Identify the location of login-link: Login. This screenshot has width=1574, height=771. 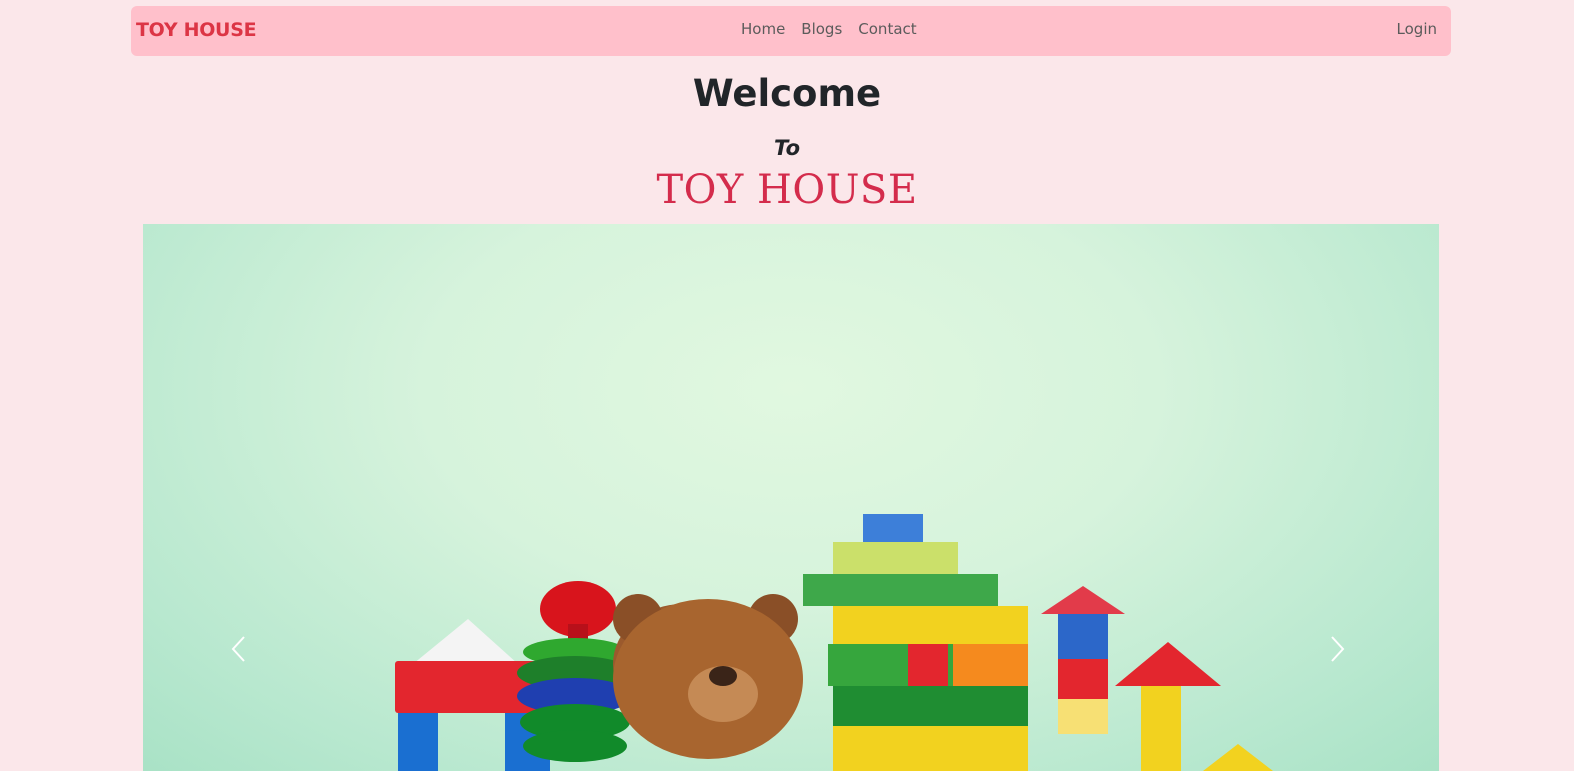
(1417, 29).